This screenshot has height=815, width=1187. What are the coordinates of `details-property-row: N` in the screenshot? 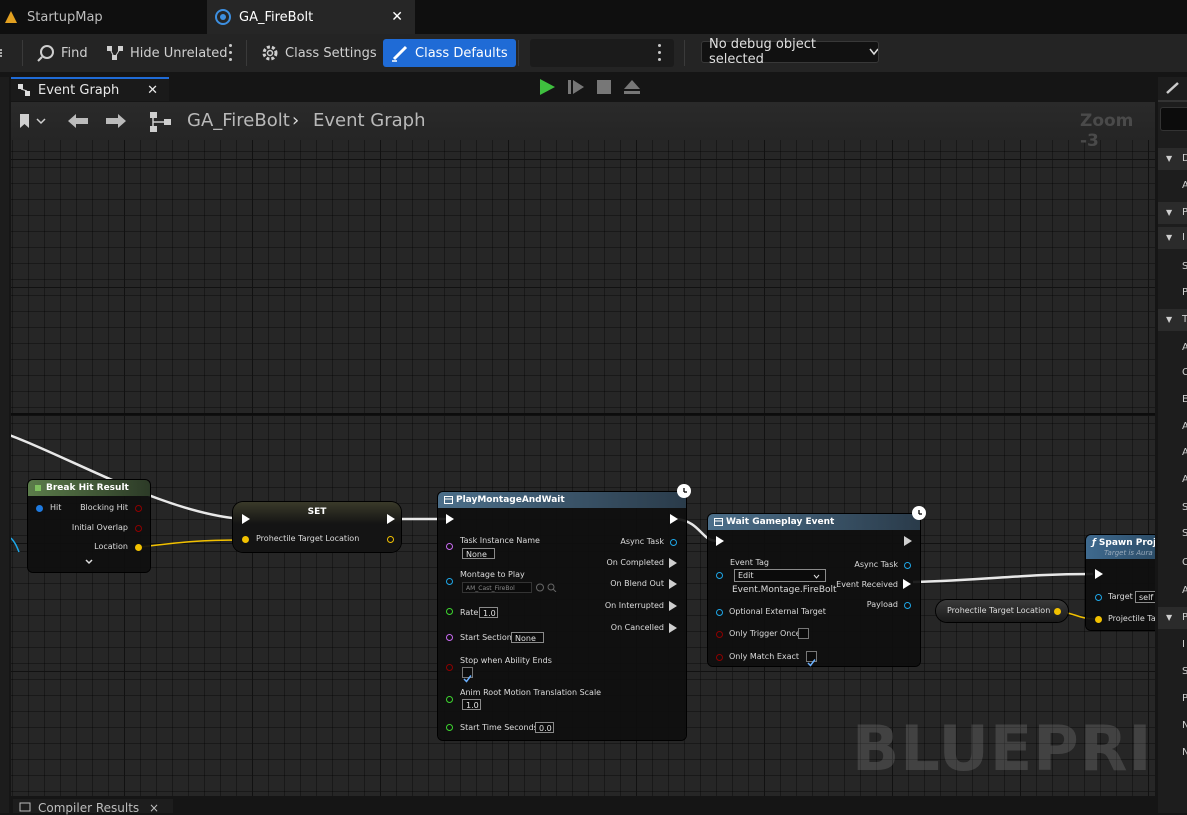 It's located at (1172, 753).